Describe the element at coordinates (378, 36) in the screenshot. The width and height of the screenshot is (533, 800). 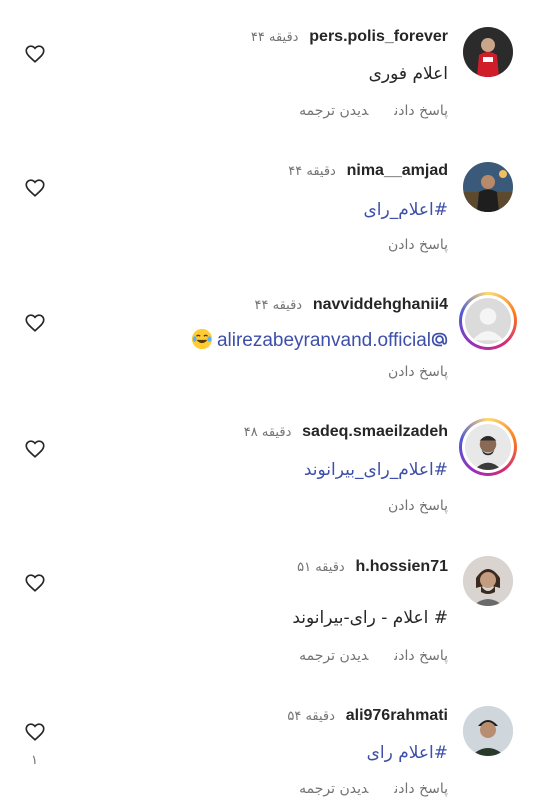
I see `comment-username: pers.polis_forever` at that location.